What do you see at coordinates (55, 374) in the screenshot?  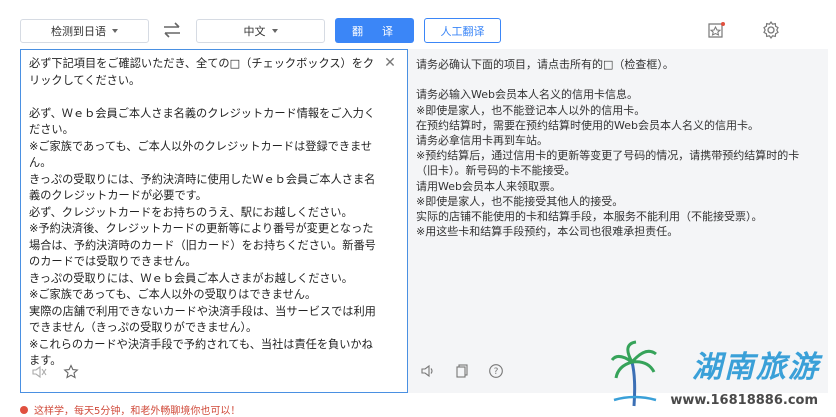 I see `source-toolbar` at bounding box center [55, 374].